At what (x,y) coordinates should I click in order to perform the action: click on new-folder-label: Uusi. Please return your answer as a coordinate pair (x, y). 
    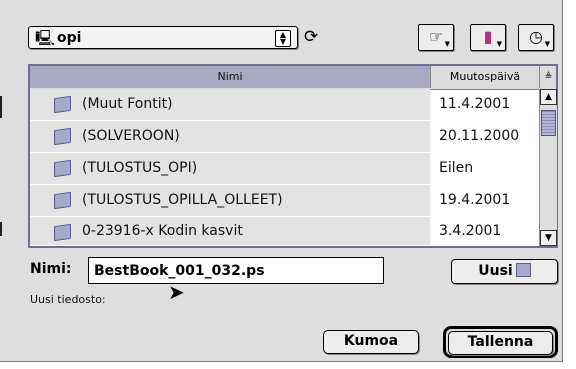
    Looking at the image, I should click on (495, 271).